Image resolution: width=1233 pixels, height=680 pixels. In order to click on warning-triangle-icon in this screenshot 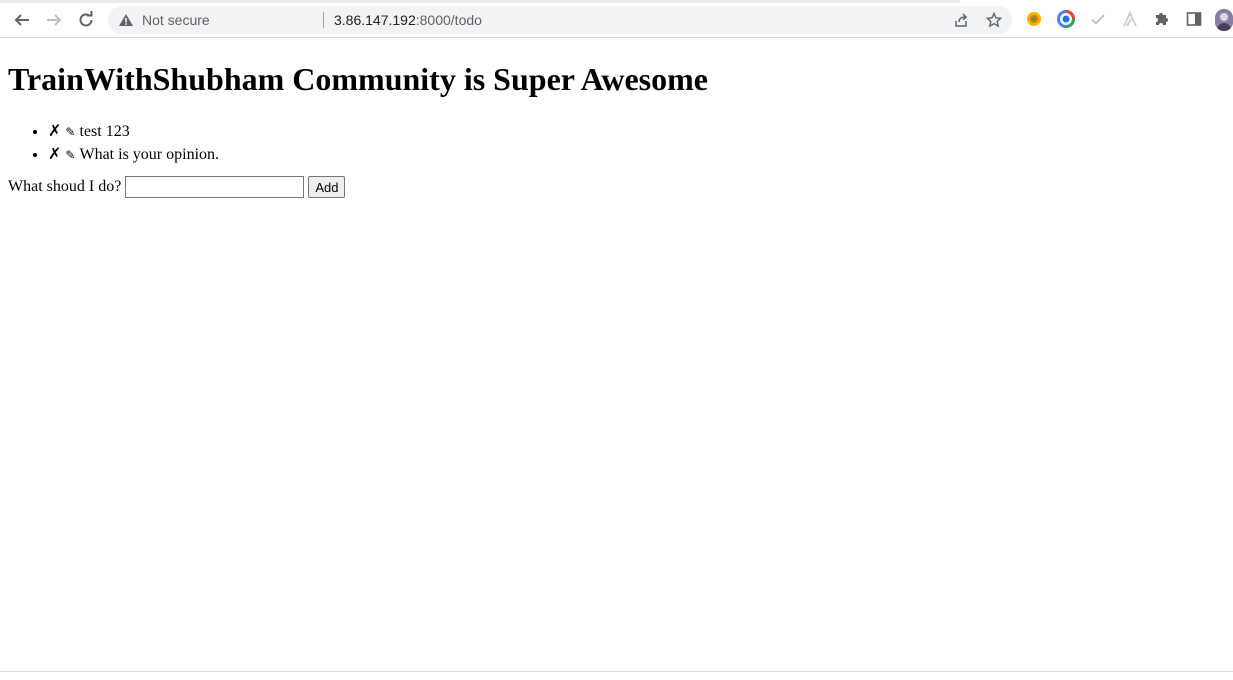, I will do `click(126, 20)`.